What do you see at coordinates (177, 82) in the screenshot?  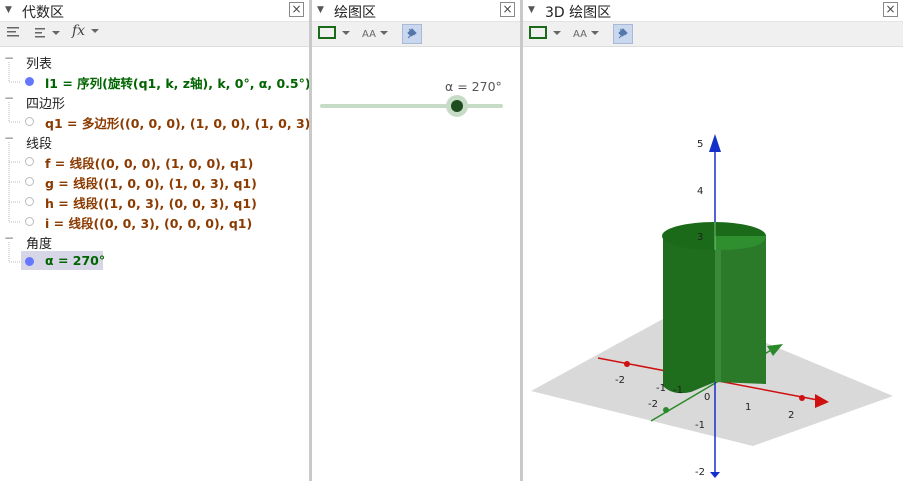 I see `expression-l1: l1 = 序列(旋转(q1, k, z轴), k, 0°, α, 0.5°)` at bounding box center [177, 82].